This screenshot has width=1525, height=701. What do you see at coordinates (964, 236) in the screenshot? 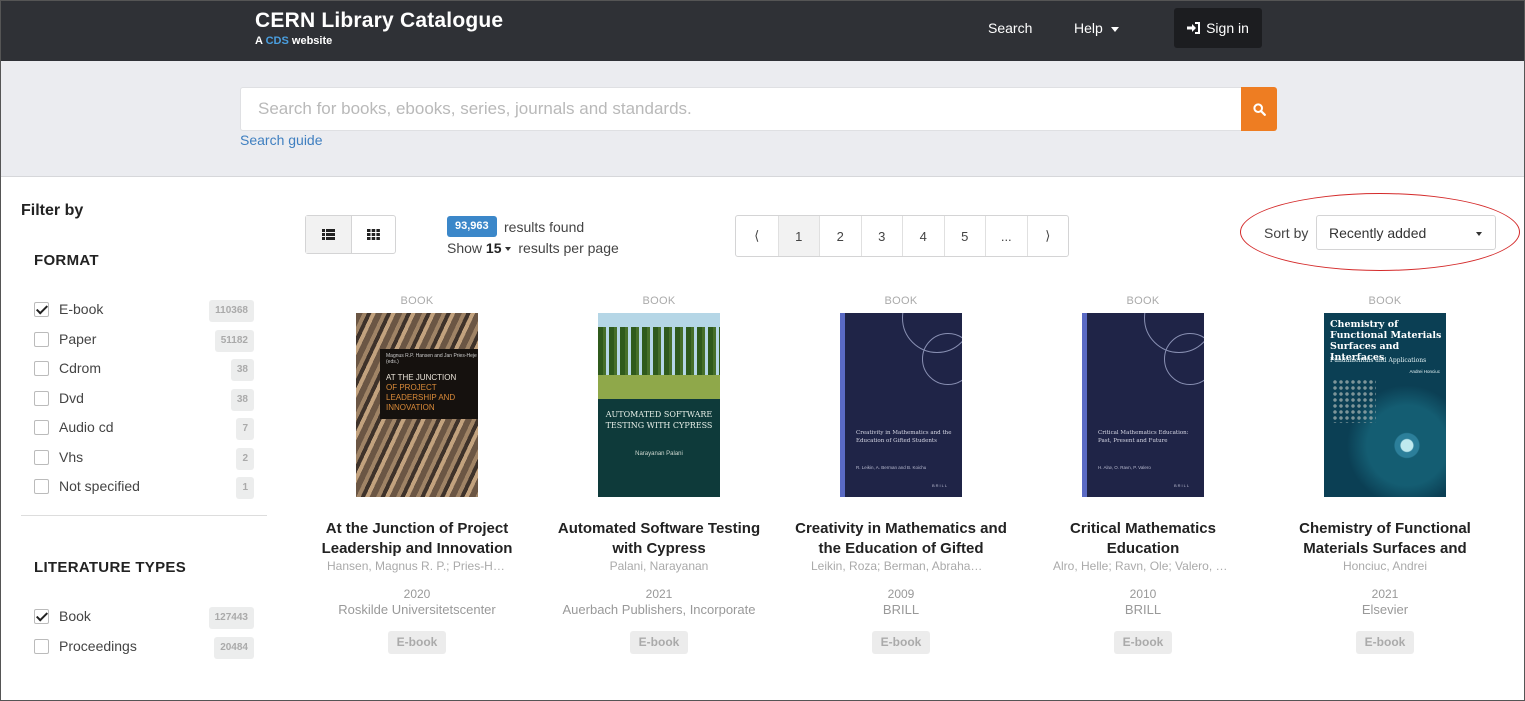
I see `pagination-page-5: 5` at bounding box center [964, 236].